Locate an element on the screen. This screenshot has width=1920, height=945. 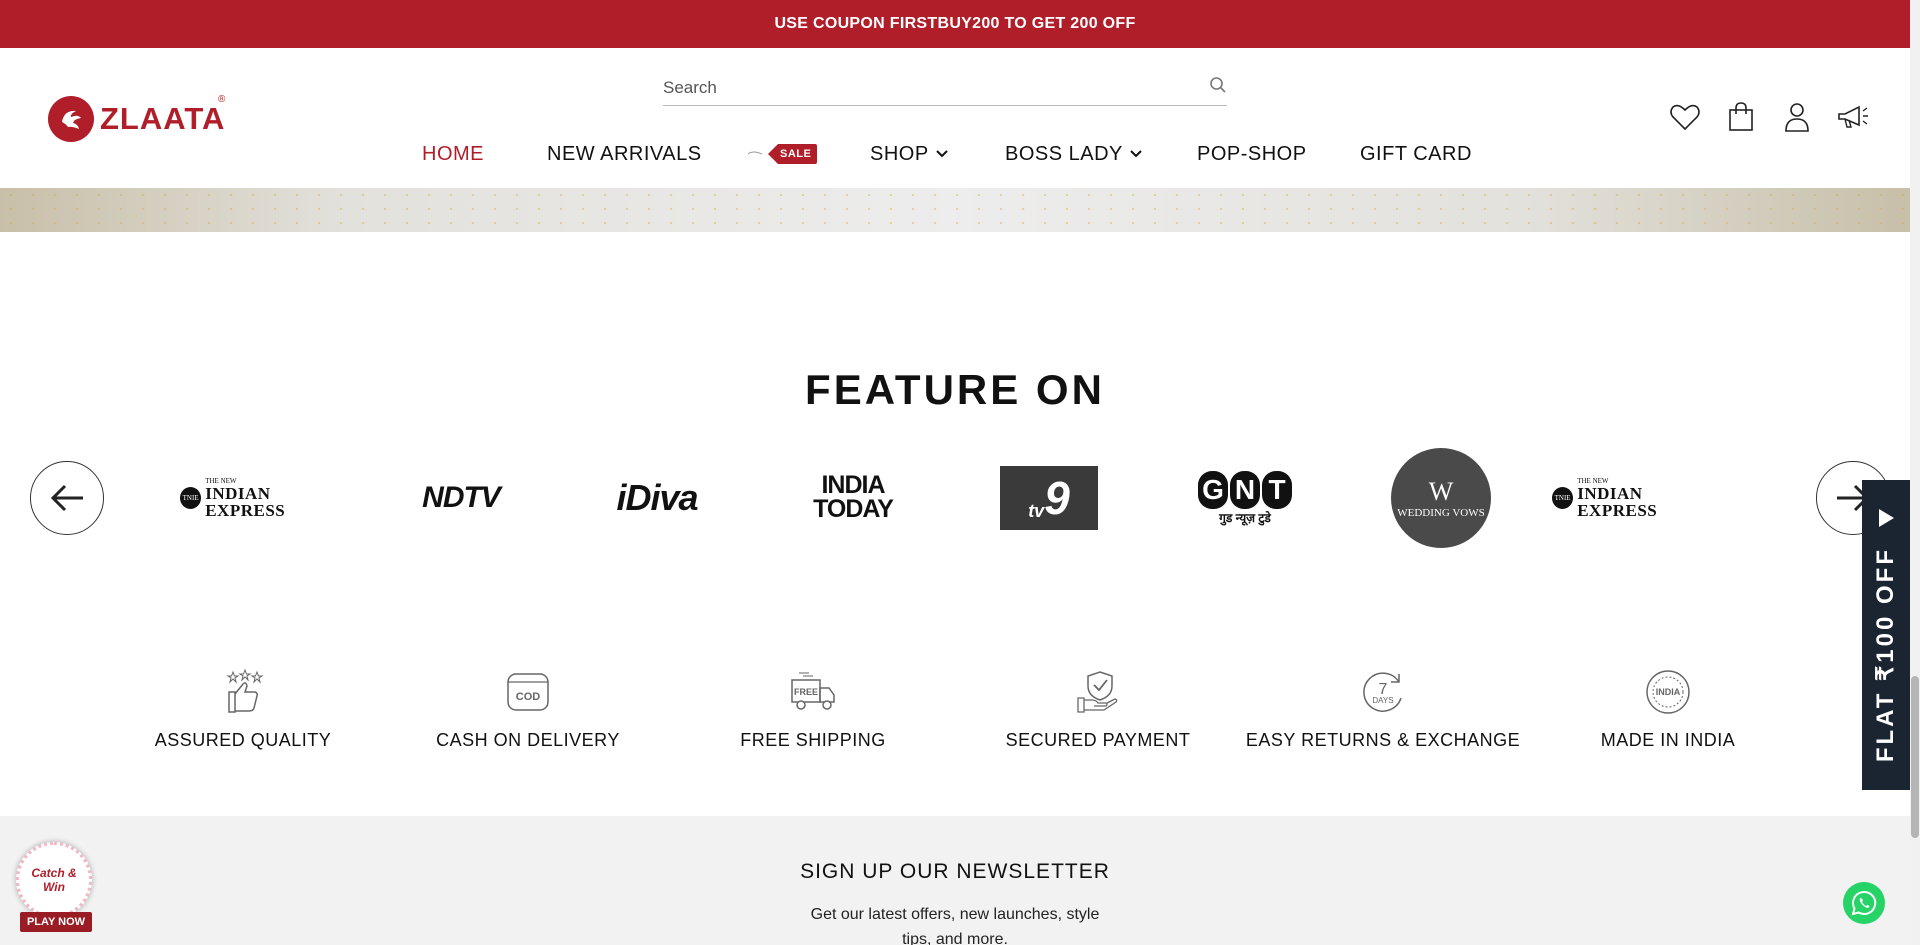
nav-boss-lady: BOSS LADY is located at coordinates (1074, 154).